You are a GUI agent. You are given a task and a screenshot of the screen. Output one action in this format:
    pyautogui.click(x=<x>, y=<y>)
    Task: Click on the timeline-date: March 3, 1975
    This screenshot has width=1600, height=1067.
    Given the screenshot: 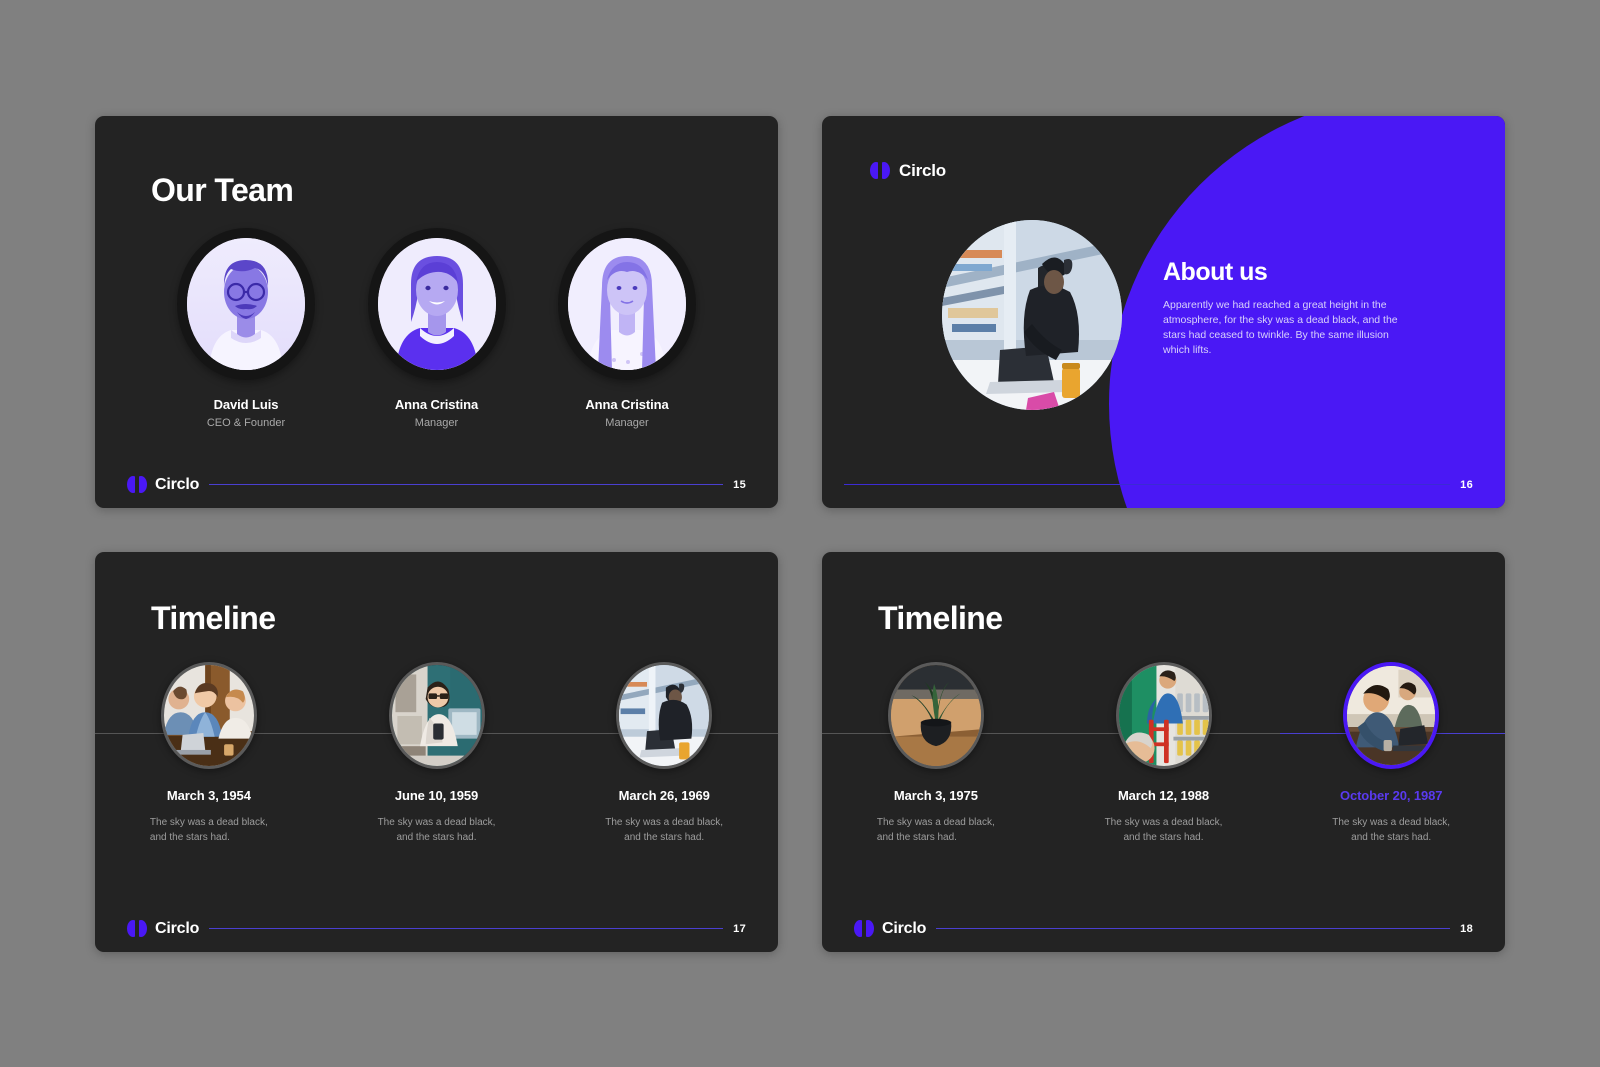 What is the action you would take?
    pyautogui.click(x=935, y=795)
    